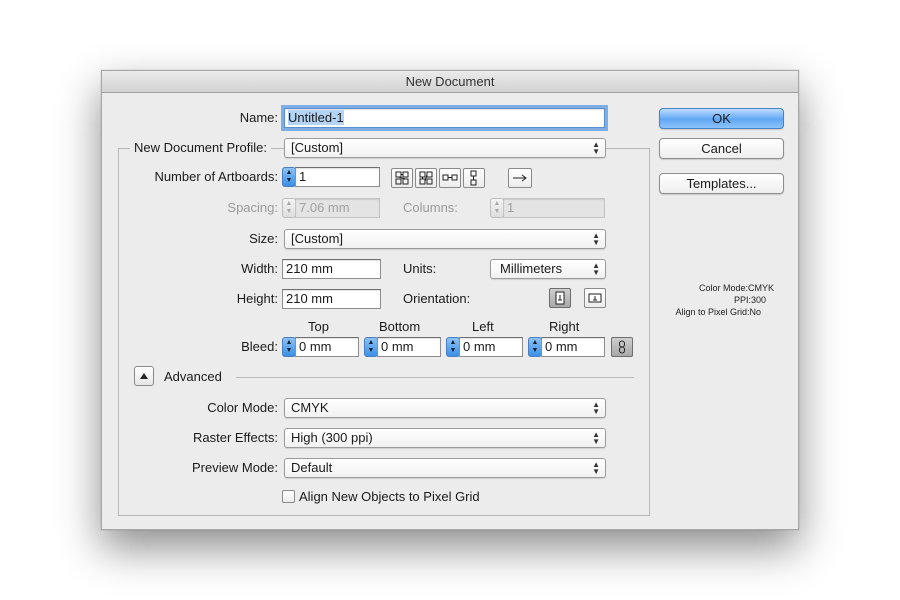 Image resolution: width=900 pixels, height=600 pixels. Describe the element at coordinates (420, 268) in the screenshot. I see `units-label: Units:` at that location.